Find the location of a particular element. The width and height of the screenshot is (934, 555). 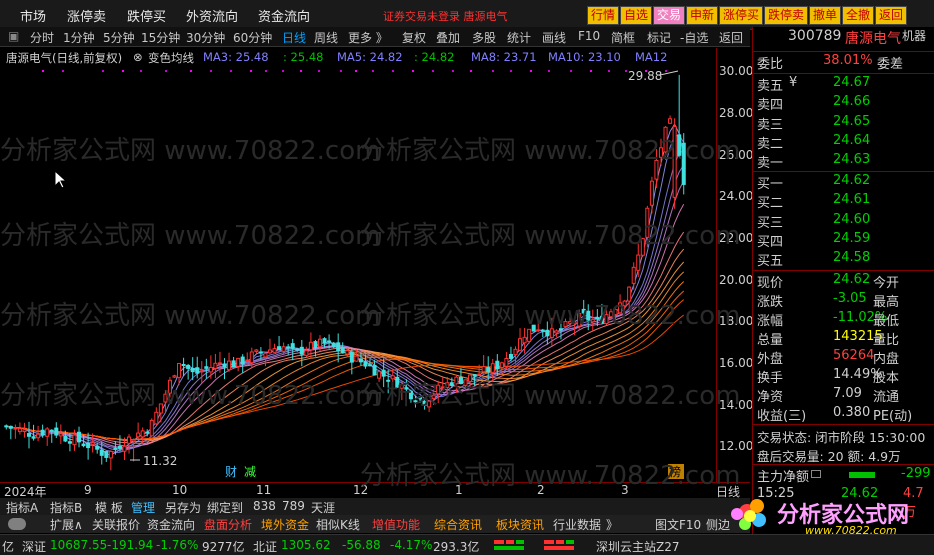

bid-level-5: 买五 24.58 is located at coordinates (843, 259).